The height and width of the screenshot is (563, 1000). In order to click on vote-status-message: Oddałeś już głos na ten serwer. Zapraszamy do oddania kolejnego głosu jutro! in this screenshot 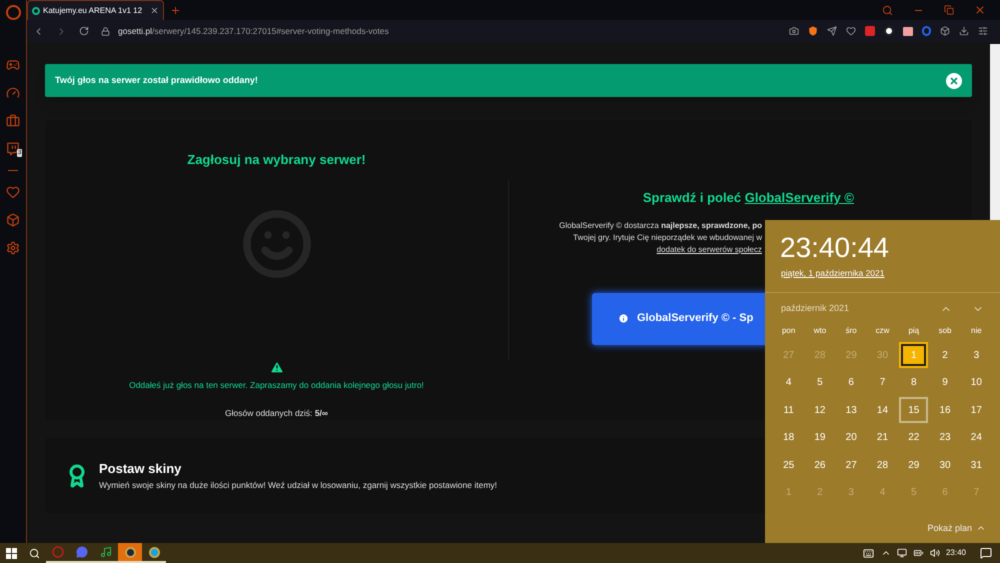, I will do `click(276, 385)`.